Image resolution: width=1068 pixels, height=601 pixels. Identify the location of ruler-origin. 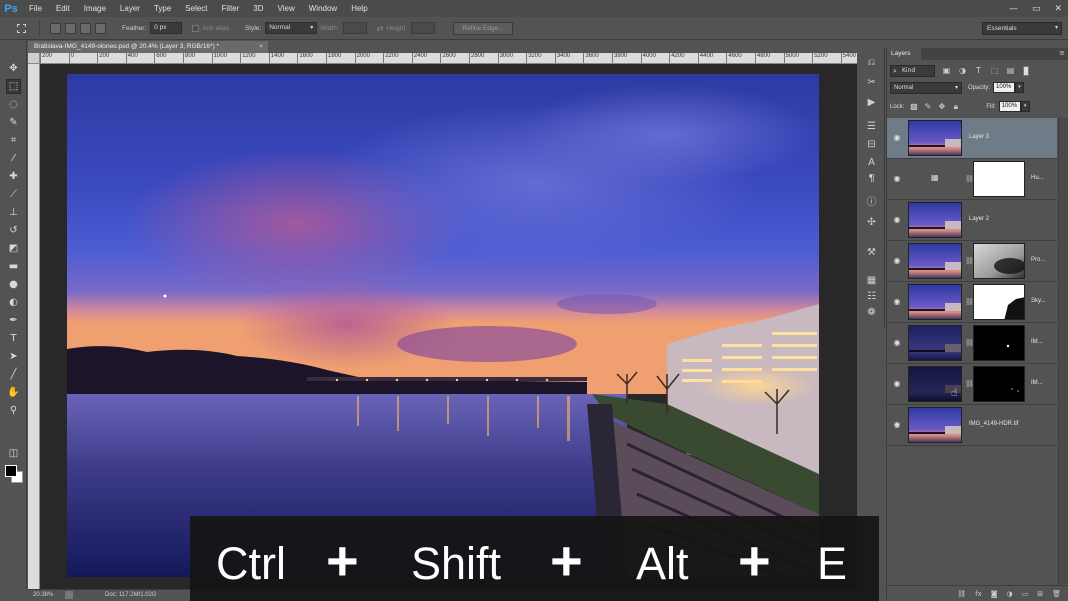
(34, 58).